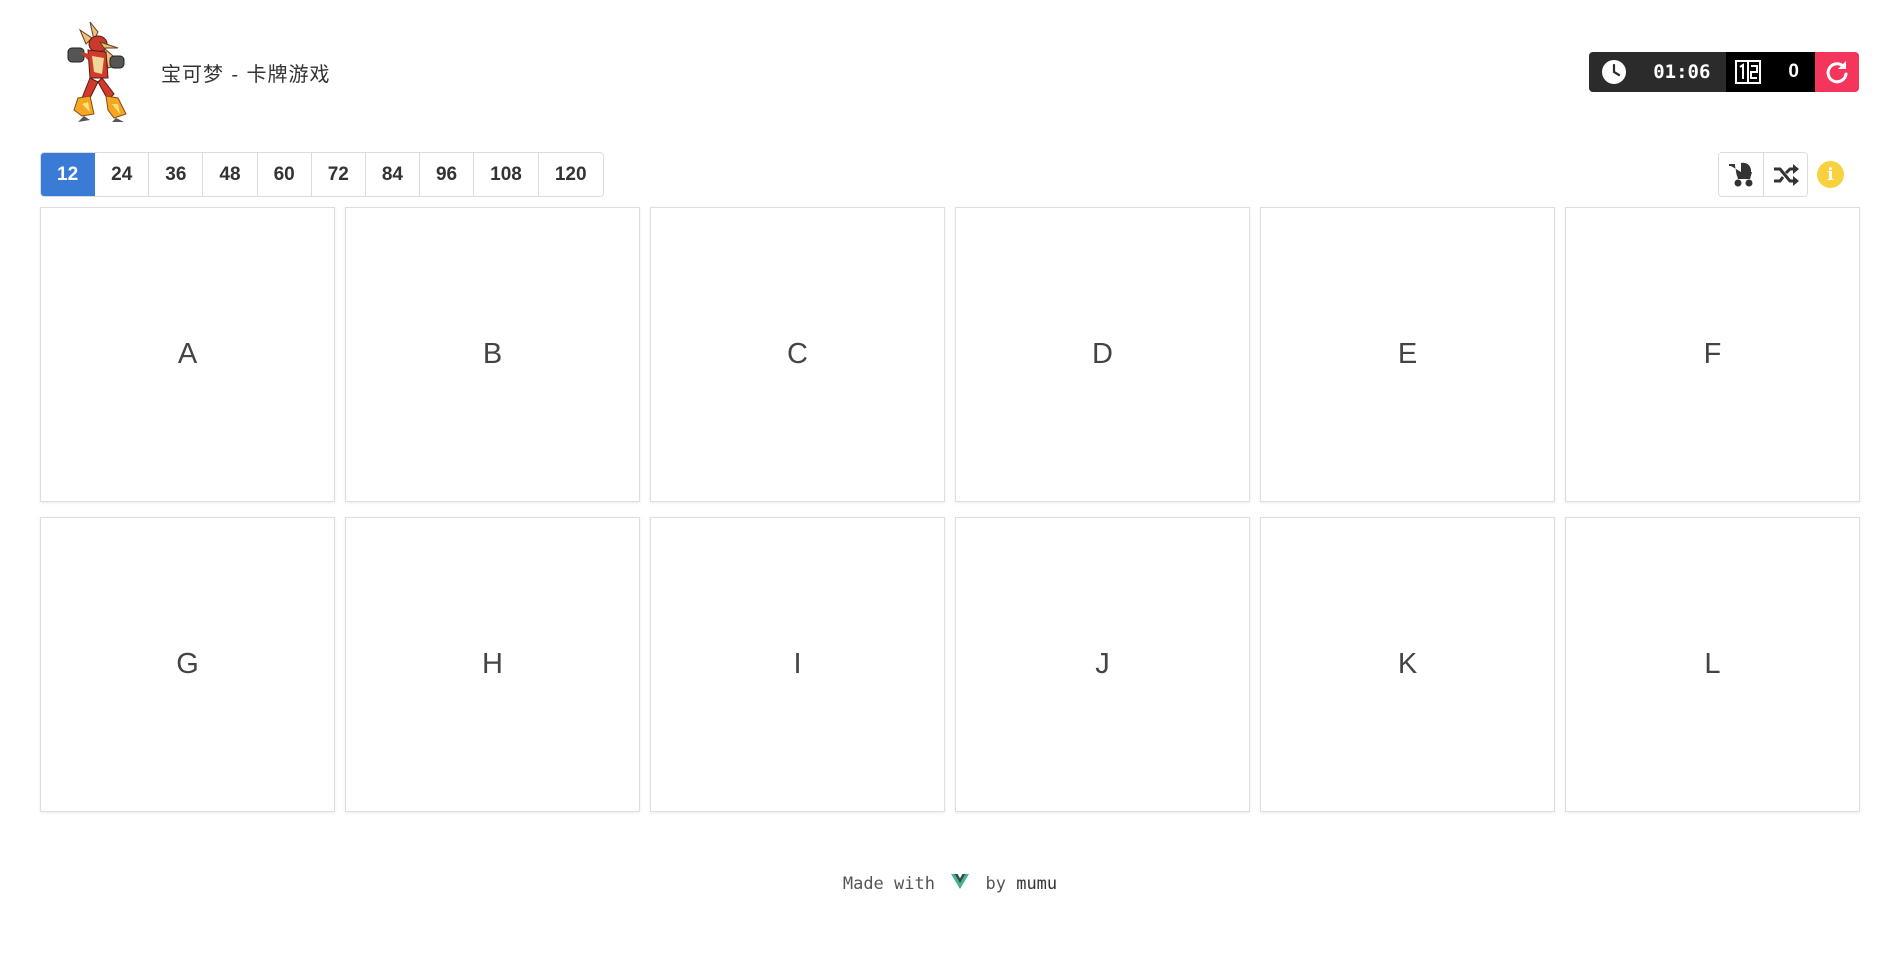  Describe the element at coordinates (392, 174) in the screenshot. I see `level-button-84: 84` at that location.